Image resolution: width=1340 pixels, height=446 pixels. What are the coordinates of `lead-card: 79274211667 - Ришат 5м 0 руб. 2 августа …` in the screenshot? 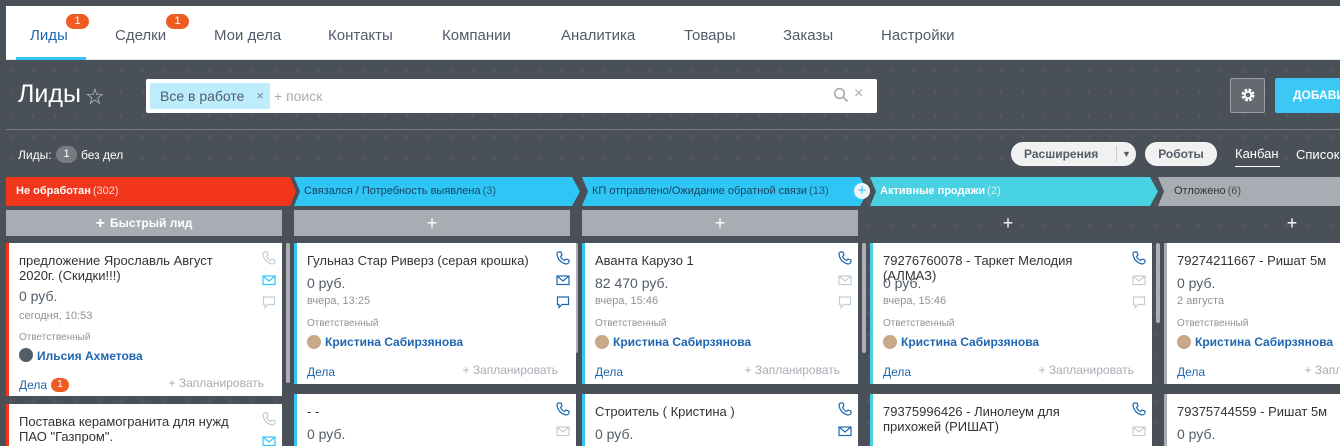 It's located at (1252, 313).